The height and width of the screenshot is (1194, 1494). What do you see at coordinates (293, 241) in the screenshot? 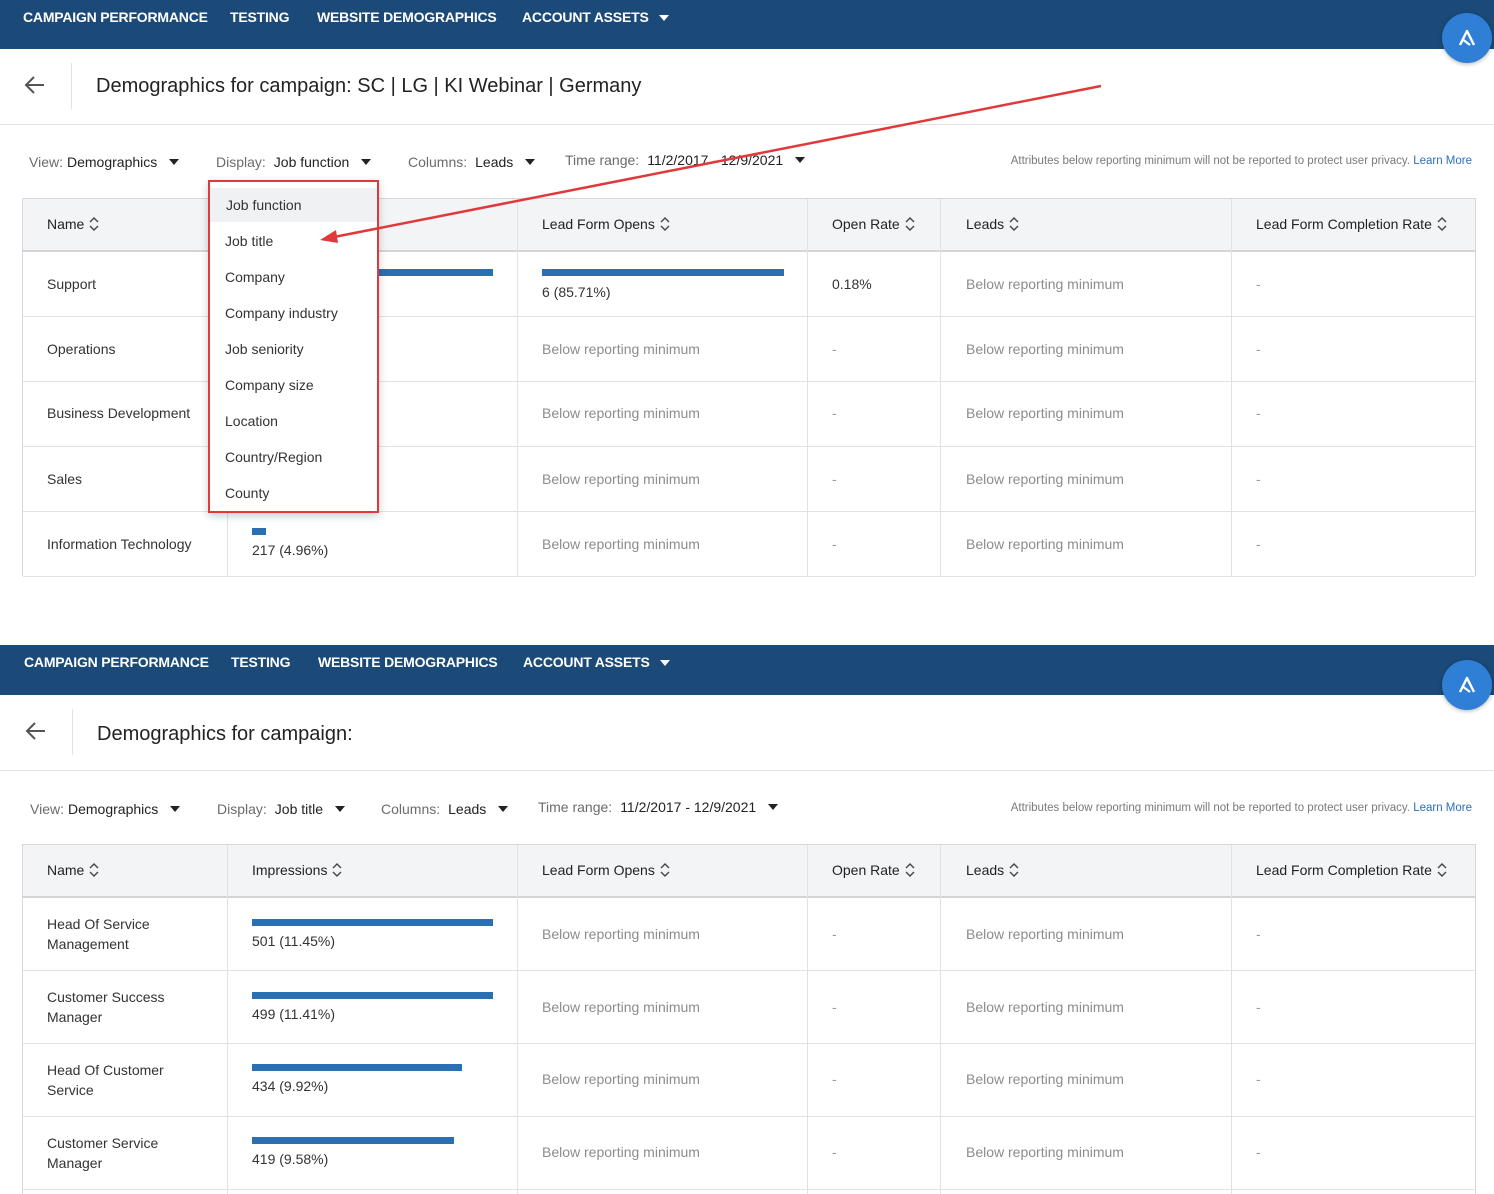
I see `dropdown-option-job-title: Job title` at bounding box center [293, 241].